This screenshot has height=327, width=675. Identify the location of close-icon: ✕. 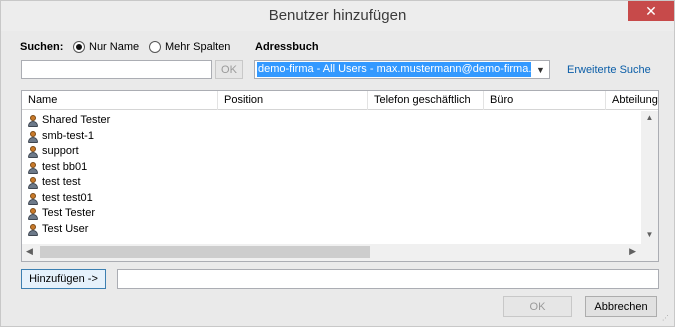
(651, 10).